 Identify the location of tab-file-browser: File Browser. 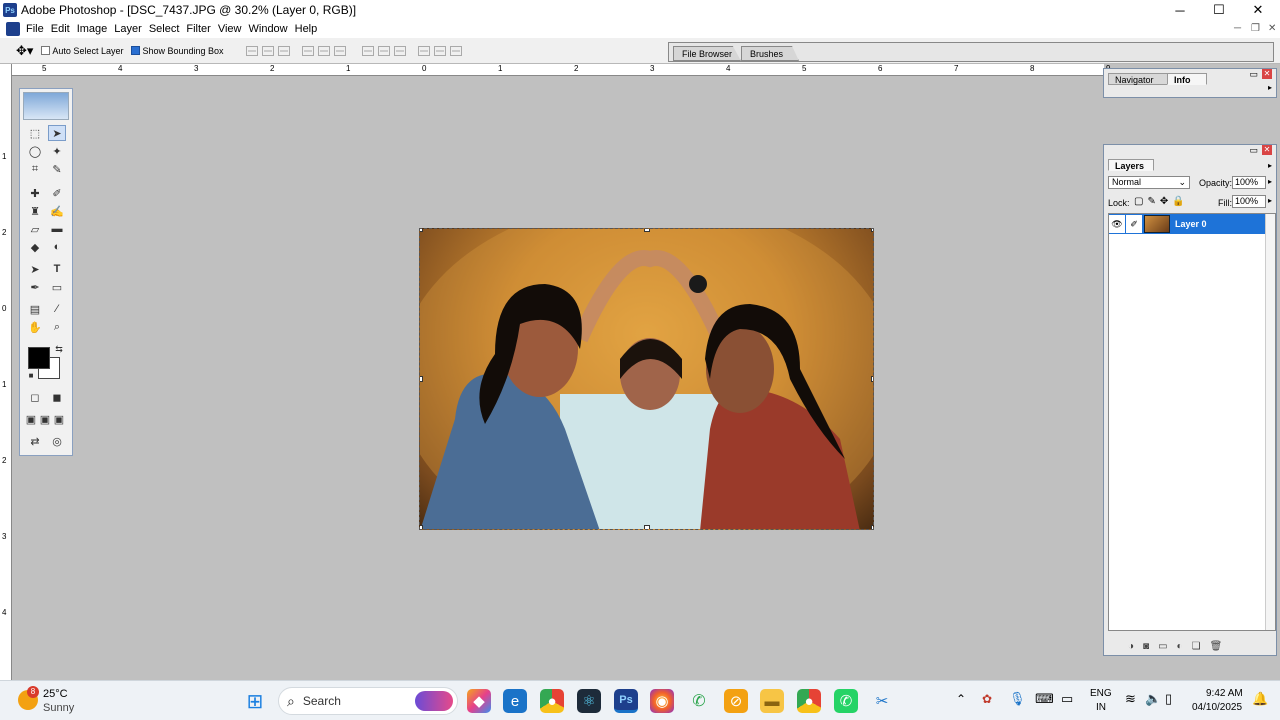
(707, 53).